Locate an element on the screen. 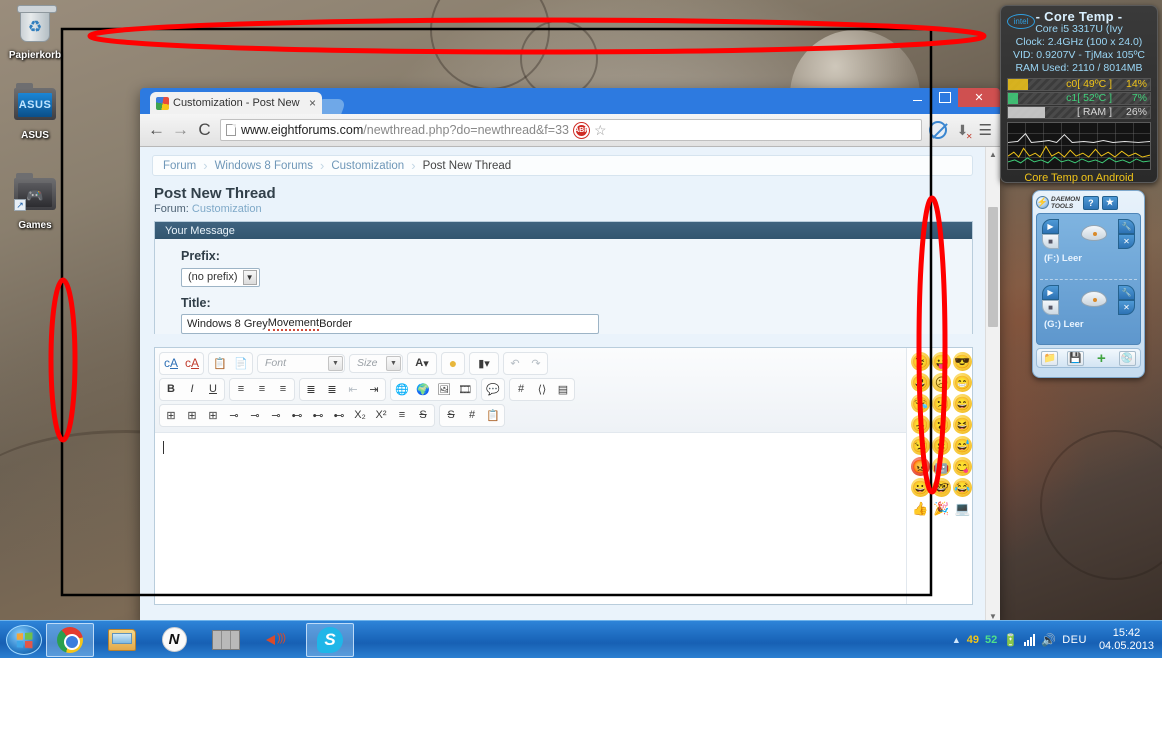  insert-row-before-button: ⊸ is located at coordinates (255, 415).